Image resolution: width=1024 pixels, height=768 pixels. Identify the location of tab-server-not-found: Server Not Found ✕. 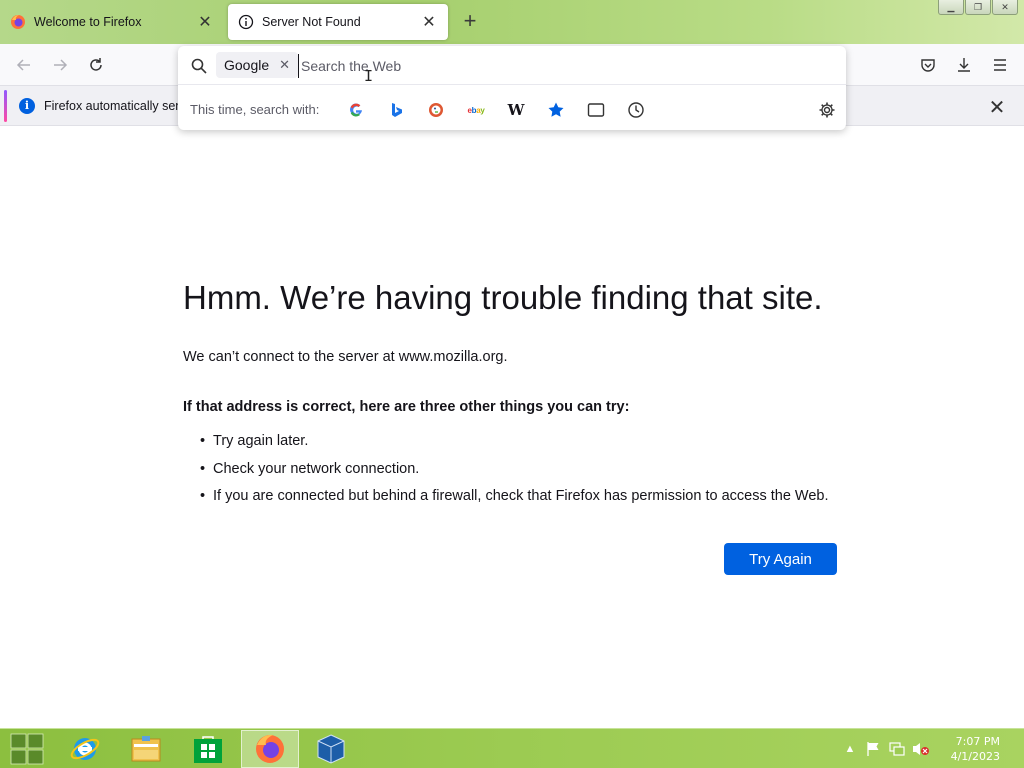
(338, 22).